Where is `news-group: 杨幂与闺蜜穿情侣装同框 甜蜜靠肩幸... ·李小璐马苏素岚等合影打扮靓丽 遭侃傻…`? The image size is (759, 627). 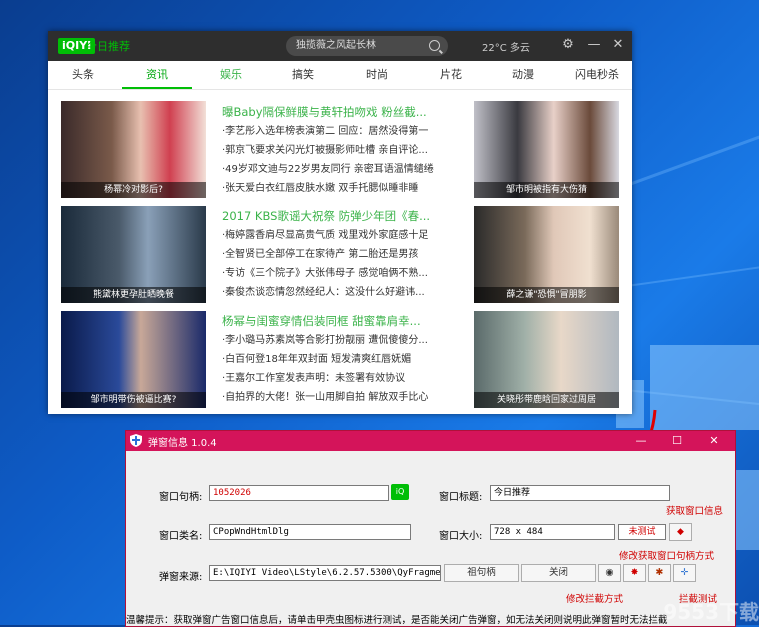
news-group: 杨幂与闺蜜穿情侣装同框 甜蜜靠肩幸... ·李小璐马苏素岚等合影打扮靓丽 遭侃傻… is located at coordinates (342, 359).